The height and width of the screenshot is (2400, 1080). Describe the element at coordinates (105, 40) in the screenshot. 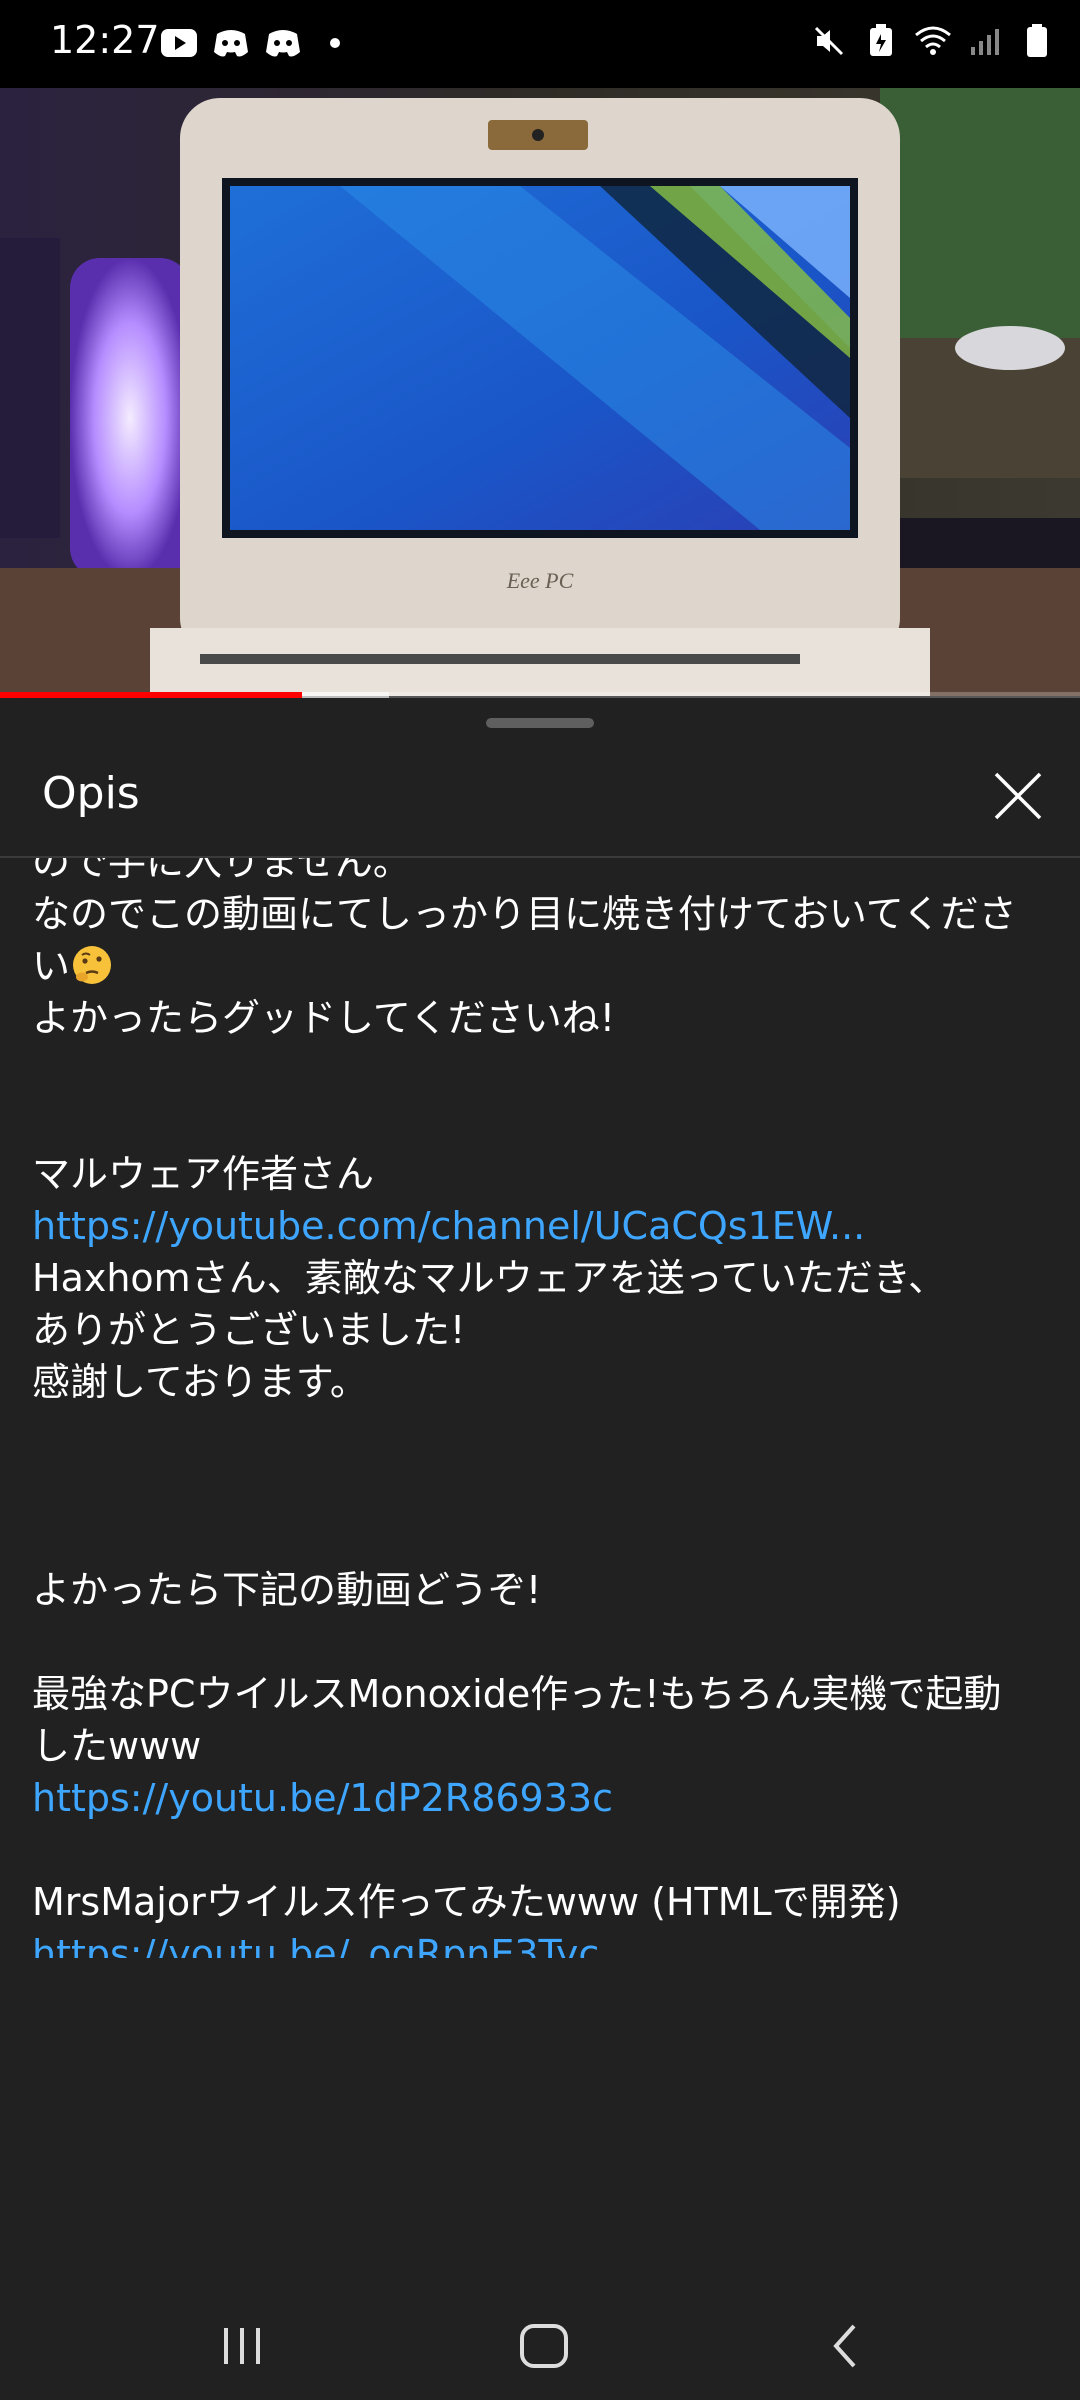

I see `status-time: 12:27` at that location.